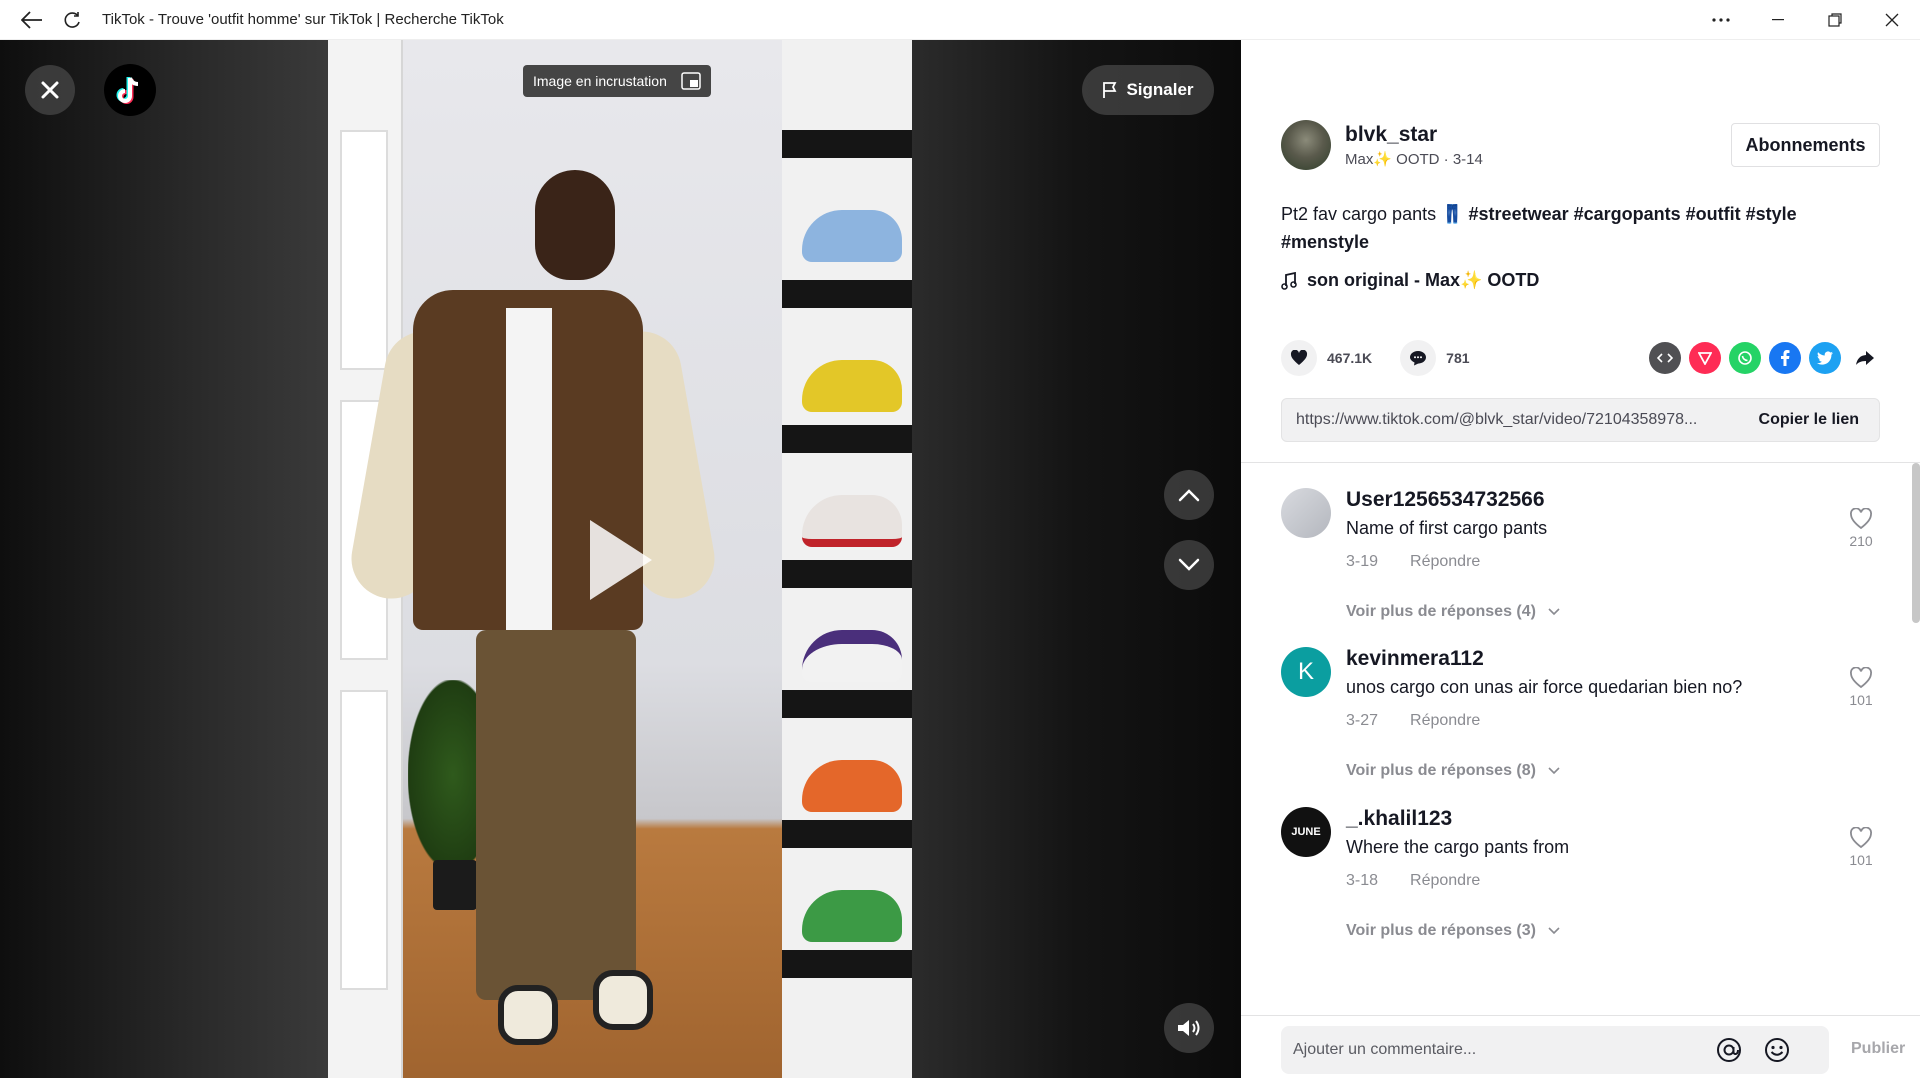 This screenshot has width=1920, height=1078. Describe the element at coordinates (1777, 1050) in the screenshot. I see `emoji-icon` at that location.